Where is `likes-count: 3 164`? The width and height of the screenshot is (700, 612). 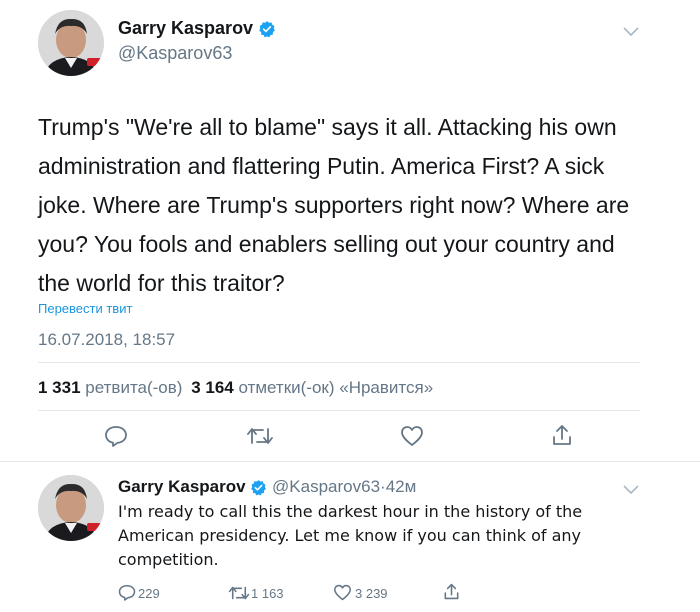 likes-count: 3 164 is located at coordinates (212, 387).